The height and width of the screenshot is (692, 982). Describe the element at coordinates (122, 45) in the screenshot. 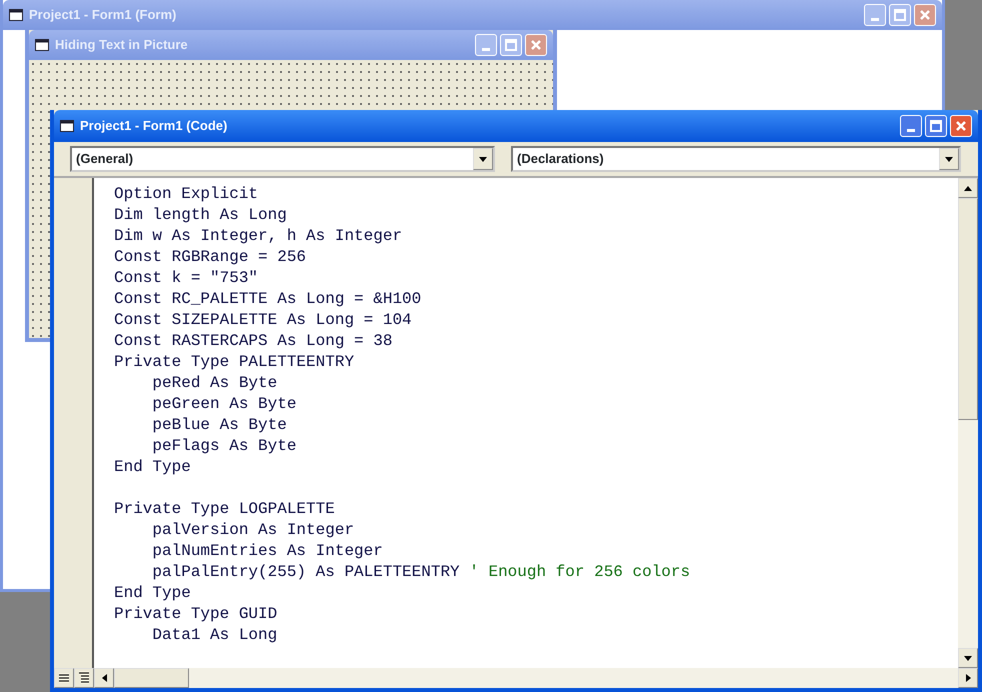

I see `window-title: Hiding Text in Picture` at that location.